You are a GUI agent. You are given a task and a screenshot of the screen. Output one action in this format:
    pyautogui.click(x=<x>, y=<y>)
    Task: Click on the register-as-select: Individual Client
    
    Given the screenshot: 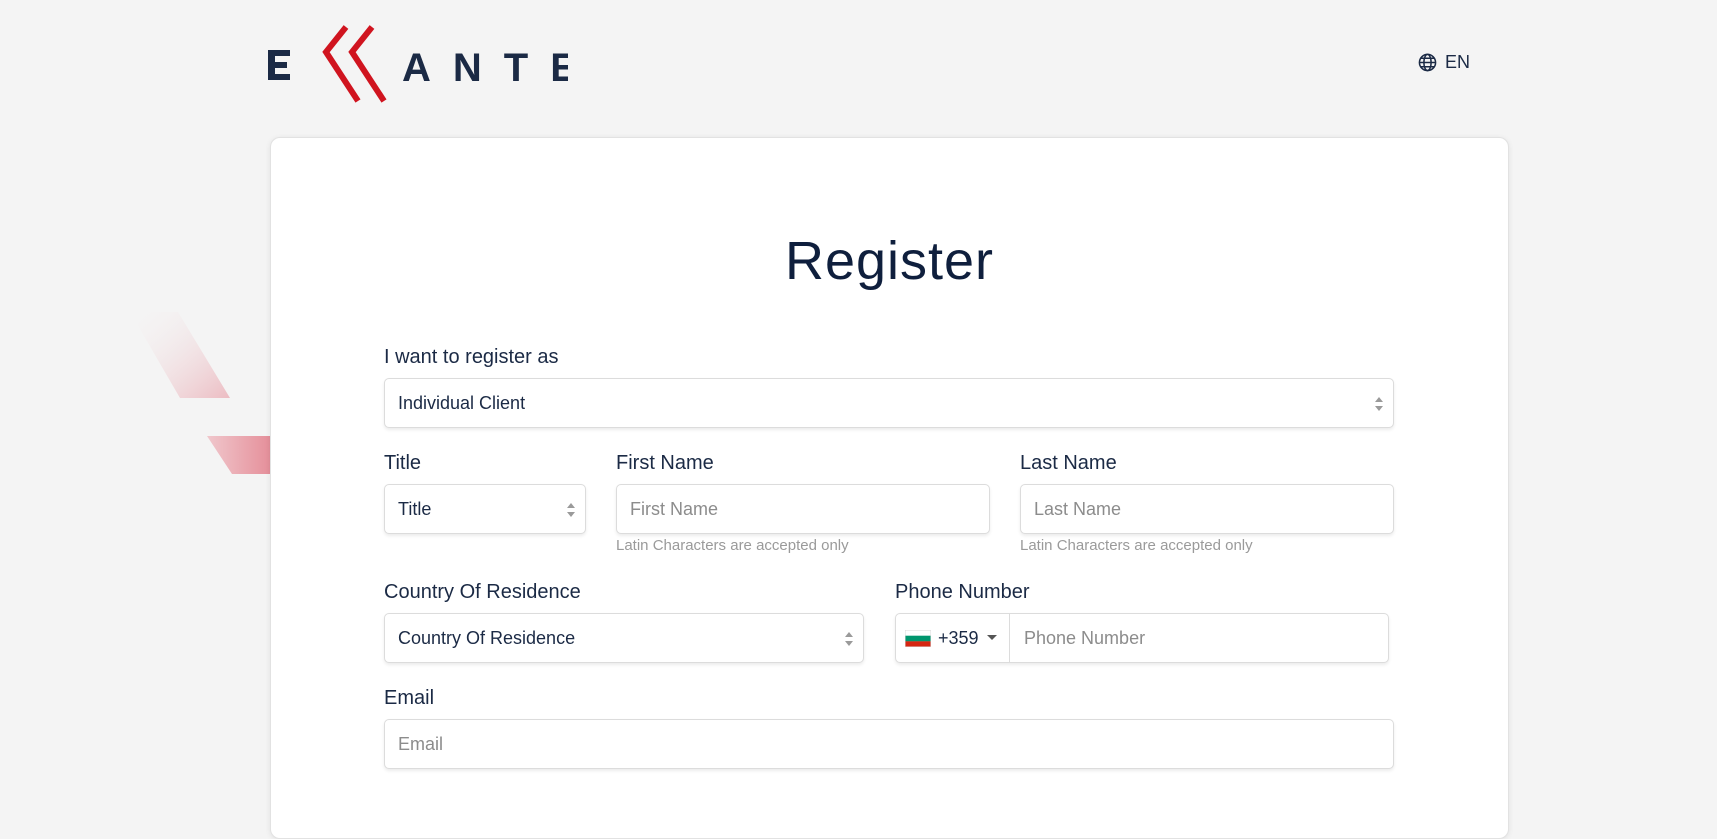 What is the action you would take?
    pyautogui.click(x=889, y=403)
    